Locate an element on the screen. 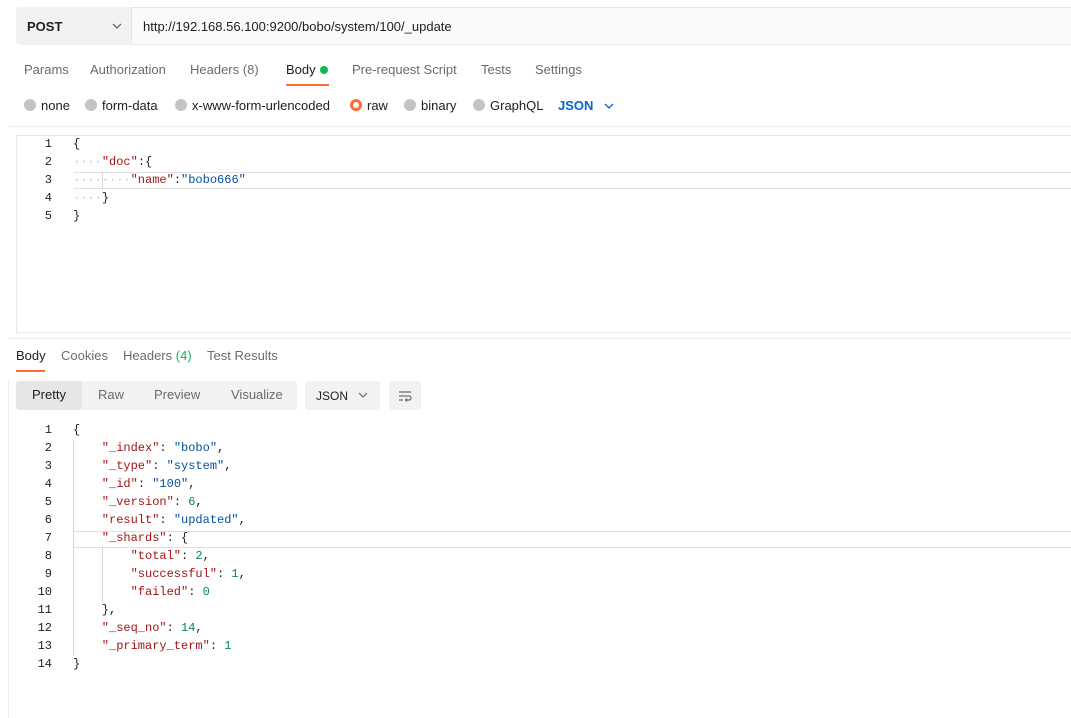  response-tab-test-results: Test Results is located at coordinates (242, 355).